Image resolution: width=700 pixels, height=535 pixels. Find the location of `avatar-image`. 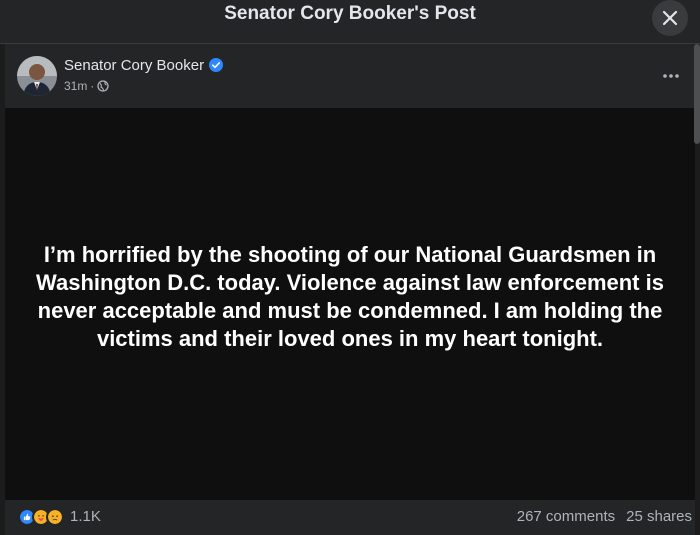

avatar-image is located at coordinates (37, 76).